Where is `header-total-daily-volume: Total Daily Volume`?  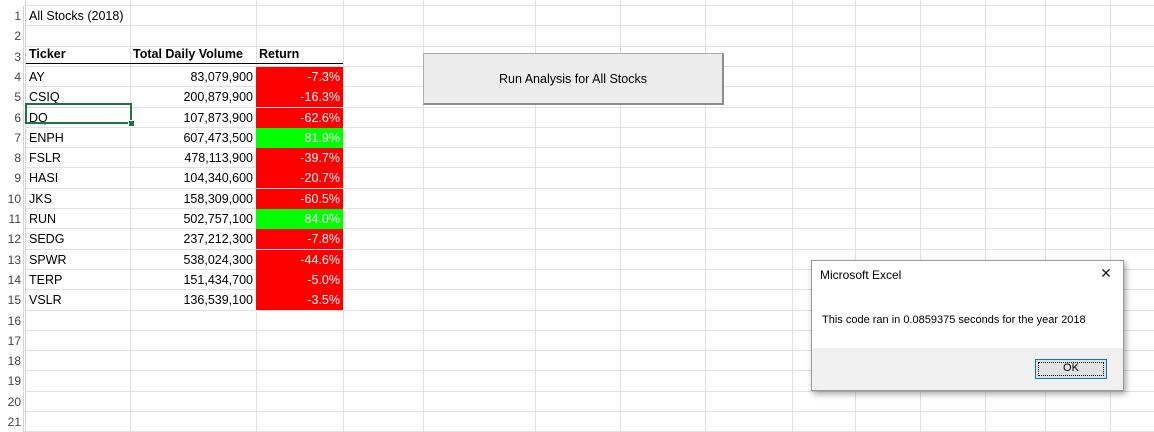 header-total-daily-volume: Total Daily Volume is located at coordinates (193, 54).